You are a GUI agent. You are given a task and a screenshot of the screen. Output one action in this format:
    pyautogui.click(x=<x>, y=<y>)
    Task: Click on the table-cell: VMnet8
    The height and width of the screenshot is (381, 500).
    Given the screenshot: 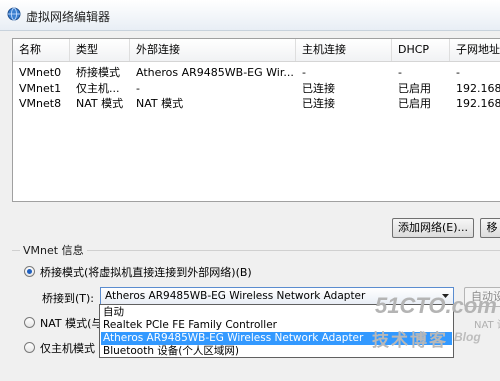 What is the action you would take?
    pyautogui.click(x=40, y=103)
    